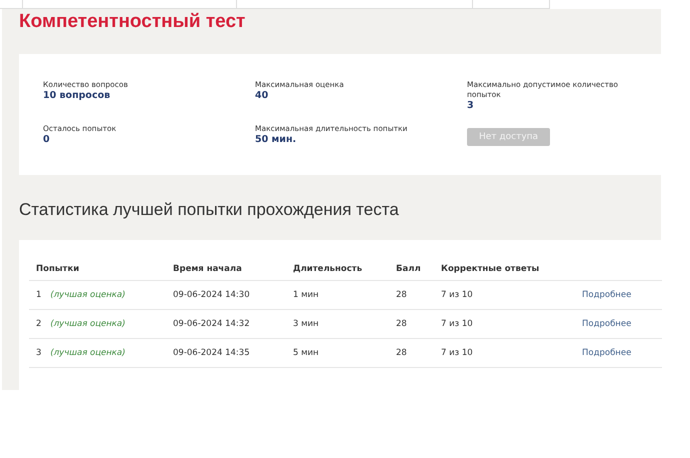  I want to click on page-title: Компетентностный тест, so click(132, 22).